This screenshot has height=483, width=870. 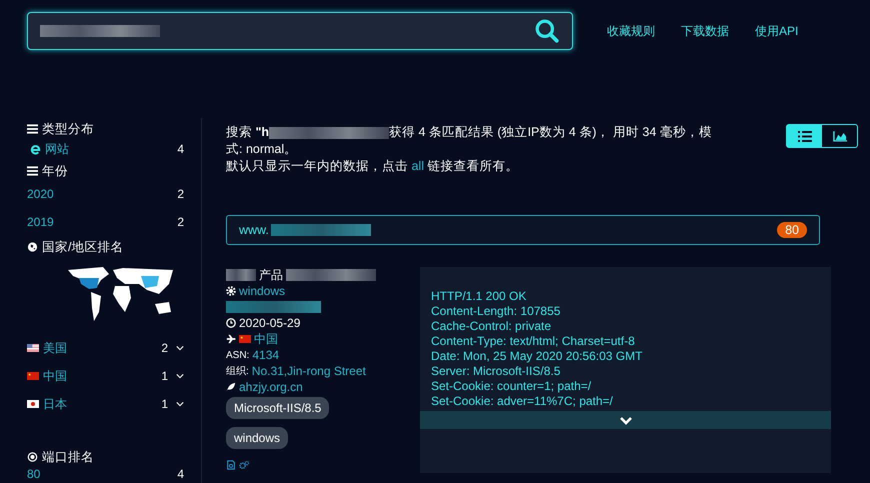 I want to click on document-icon, so click(x=231, y=465).